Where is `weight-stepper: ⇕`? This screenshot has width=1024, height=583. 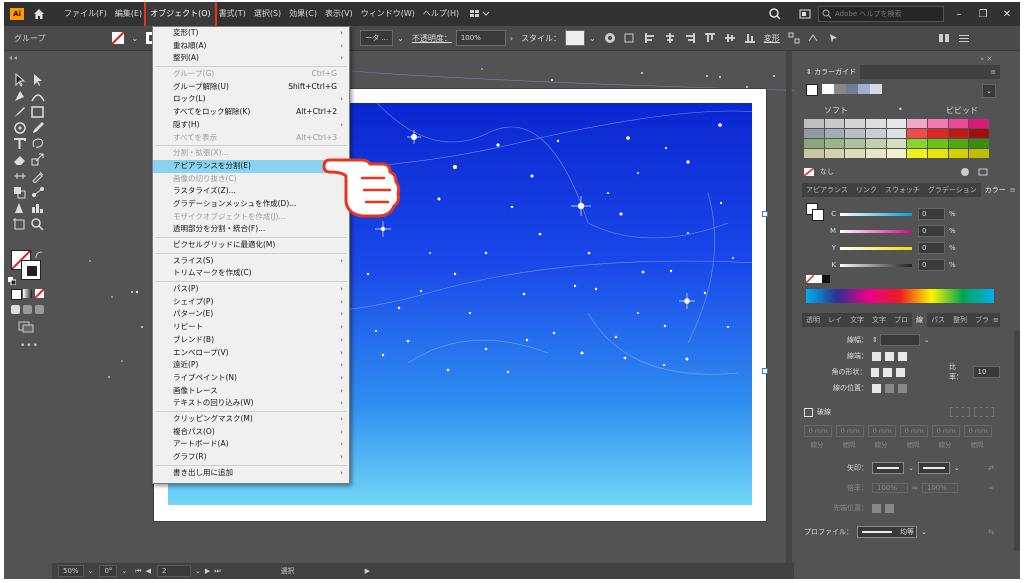 weight-stepper: ⇕ is located at coordinates (875, 340).